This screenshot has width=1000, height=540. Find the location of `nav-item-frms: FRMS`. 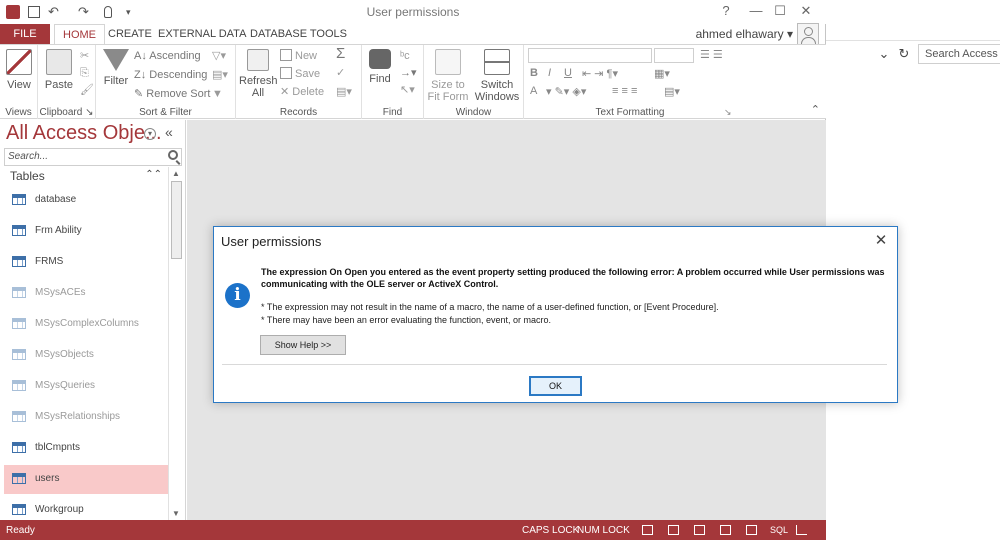

nav-item-frms: FRMS is located at coordinates (86, 262).